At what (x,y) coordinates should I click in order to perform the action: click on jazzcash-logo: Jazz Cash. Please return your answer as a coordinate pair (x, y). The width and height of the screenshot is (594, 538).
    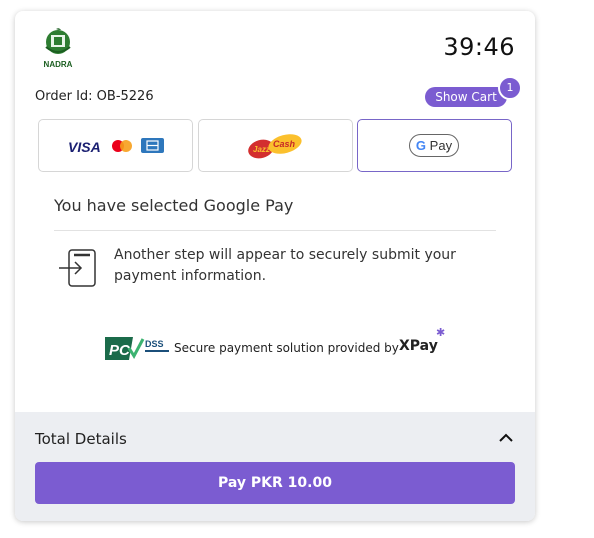
    Looking at the image, I should click on (275, 146).